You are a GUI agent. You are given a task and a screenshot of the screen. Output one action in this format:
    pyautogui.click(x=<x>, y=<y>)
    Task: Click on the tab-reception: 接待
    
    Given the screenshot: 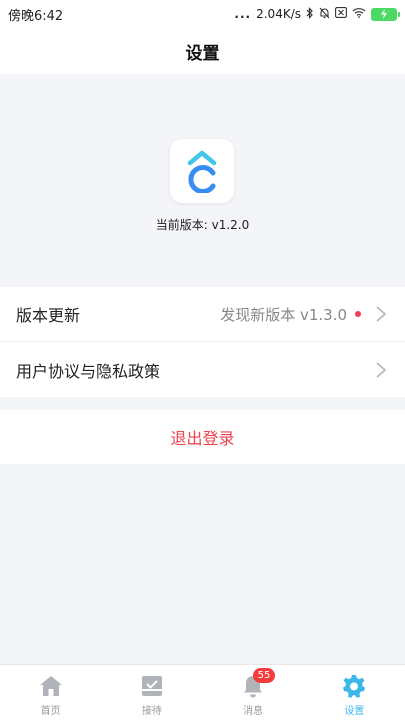 What is the action you would take?
    pyautogui.click(x=151, y=692)
    